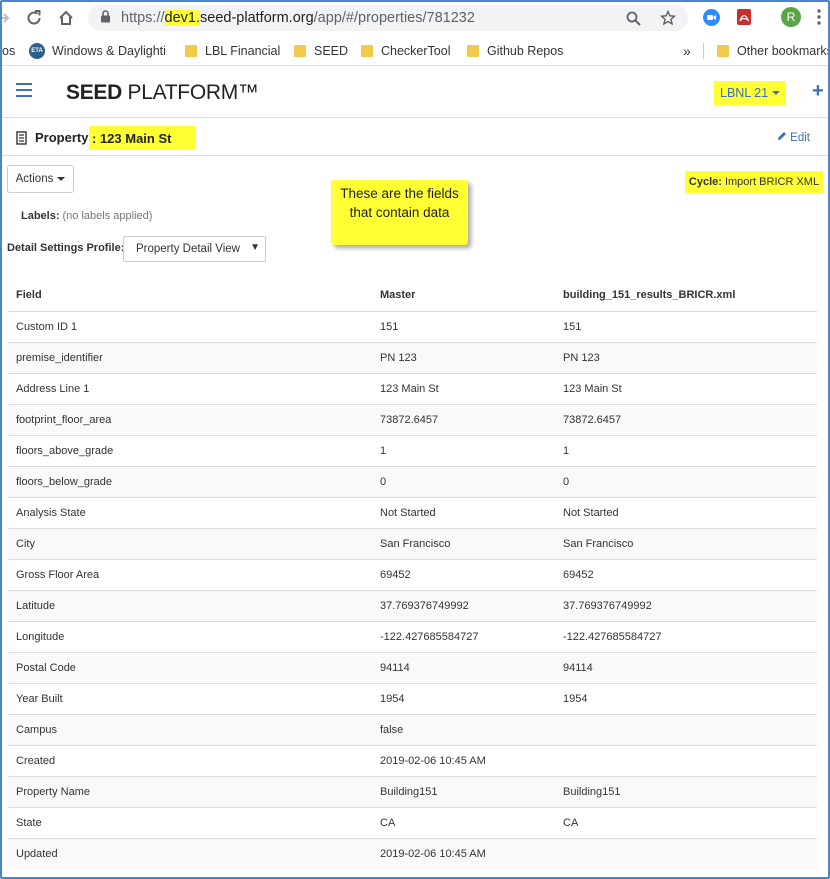 The height and width of the screenshot is (879, 830). What do you see at coordinates (754, 182) in the screenshot?
I see `cycle-indicator: Cycle: Import BRICR XML` at bounding box center [754, 182].